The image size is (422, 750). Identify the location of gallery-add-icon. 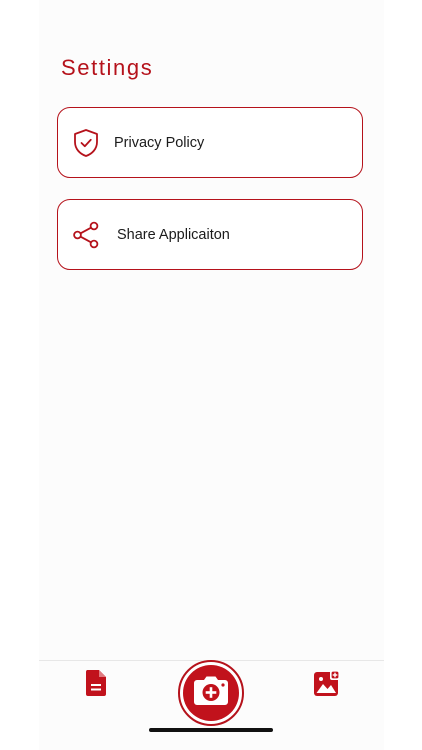
(327, 685).